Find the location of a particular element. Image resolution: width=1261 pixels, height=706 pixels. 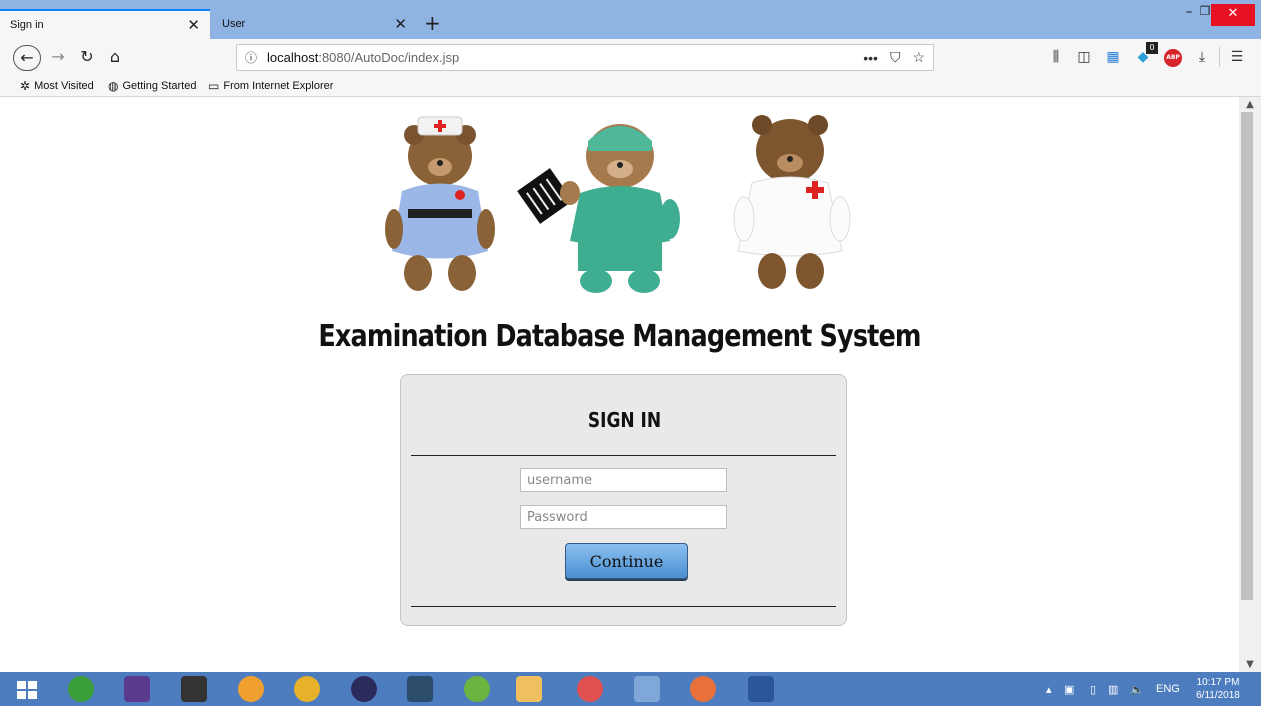

username-input is located at coordinates (623, 480).